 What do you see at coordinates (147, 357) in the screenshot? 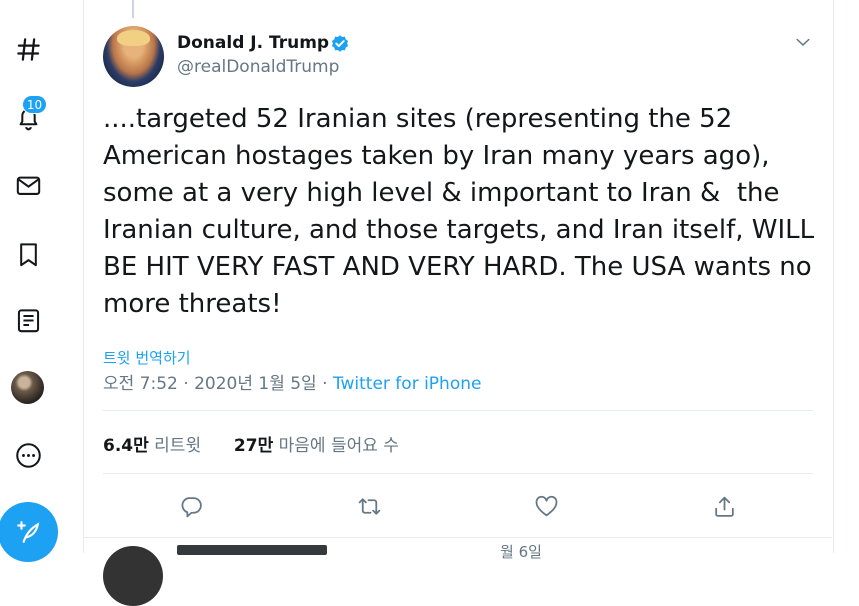
I see `translate-tweet-link: 트윗 번역하기` at bounding box center [147, 357].